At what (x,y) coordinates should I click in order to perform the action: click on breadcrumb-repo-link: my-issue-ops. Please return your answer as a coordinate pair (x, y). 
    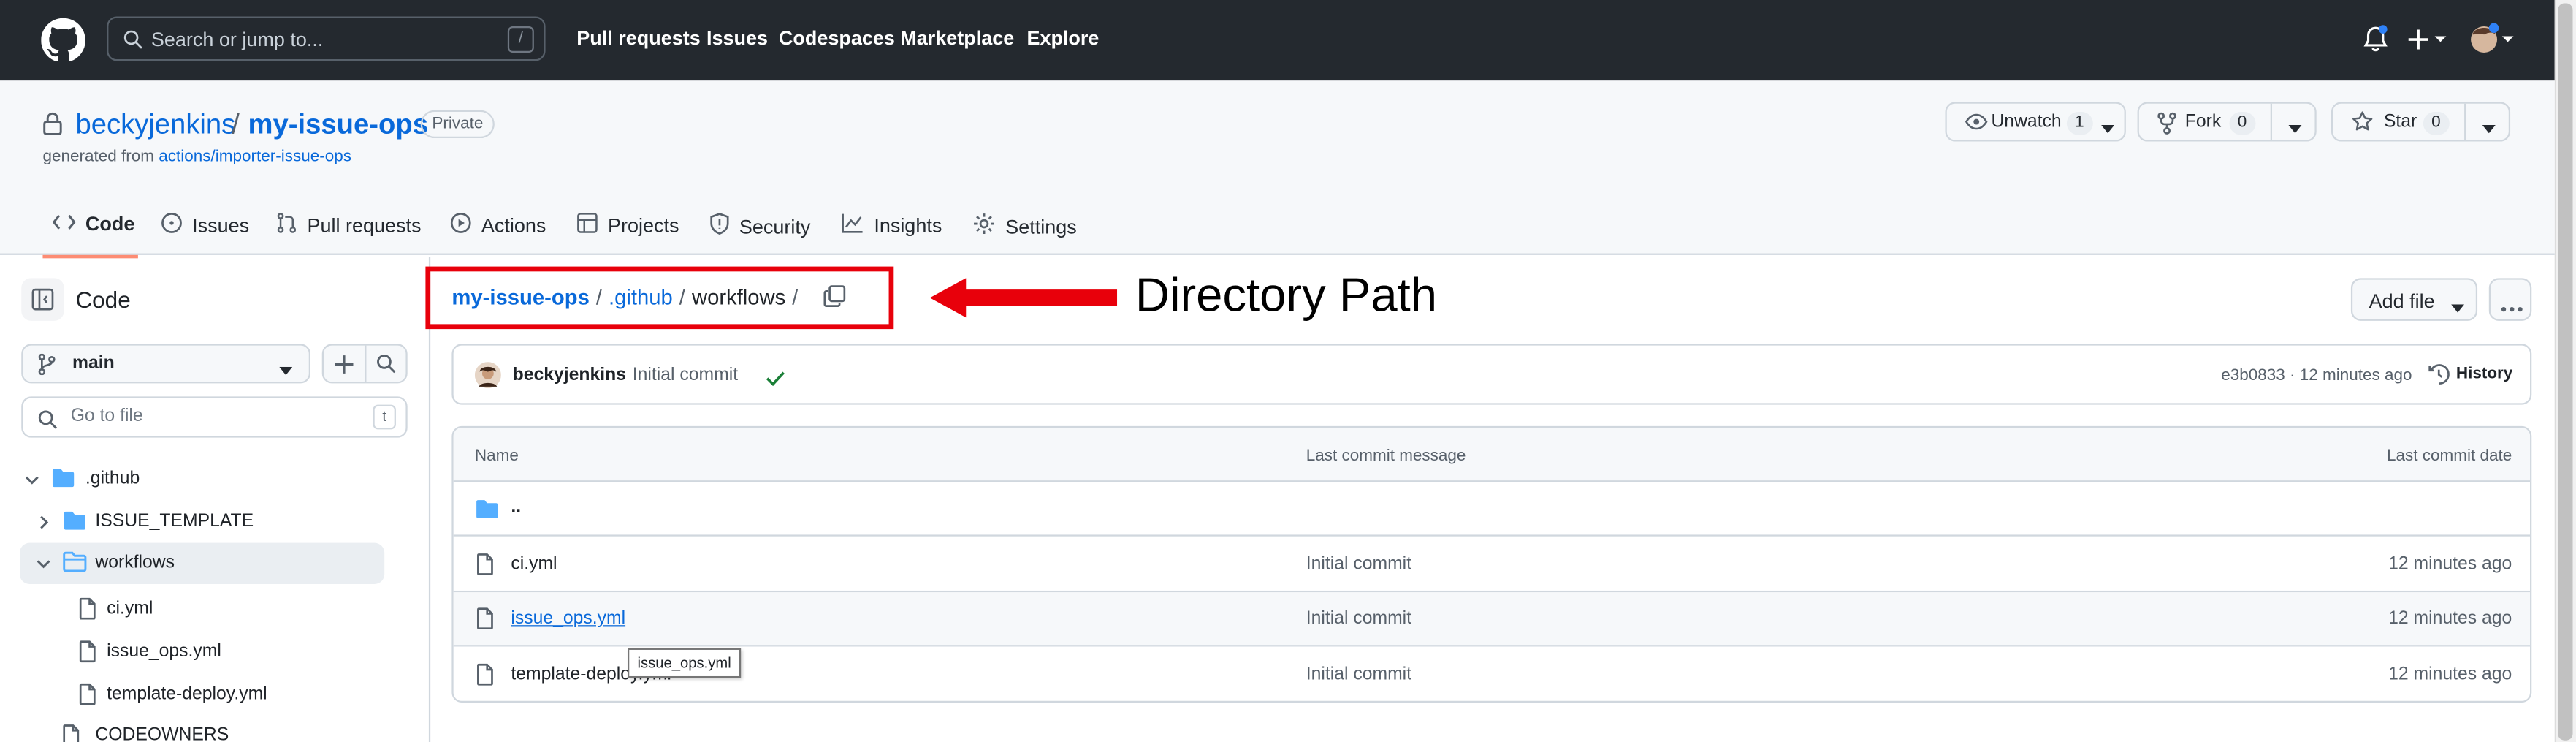
    Looking at the image, I should click on (520, 296).